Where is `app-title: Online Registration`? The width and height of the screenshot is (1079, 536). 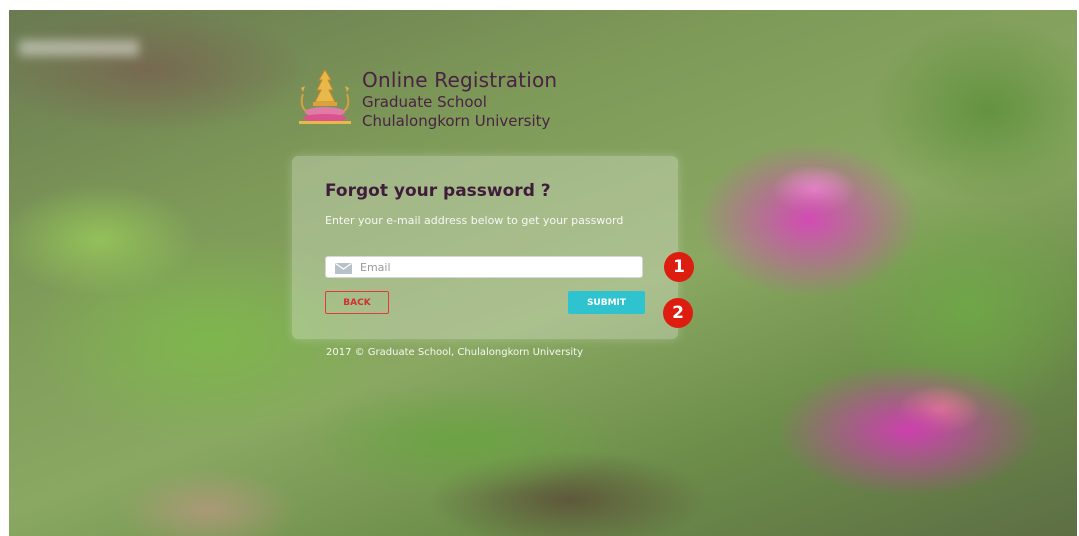
app-title: Online Registration is located at coordinates (460, 80).